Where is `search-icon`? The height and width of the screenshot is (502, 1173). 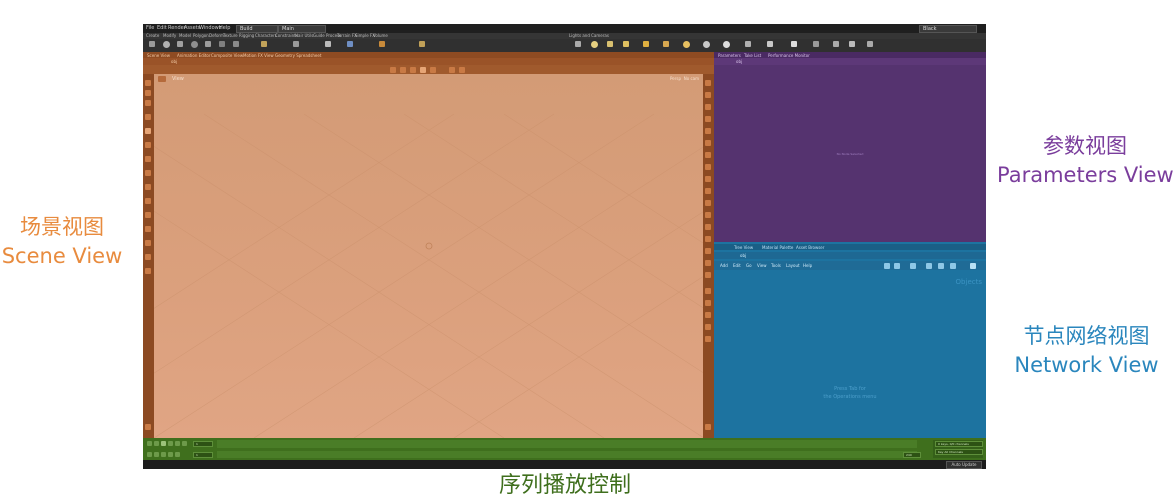
search-icon is located at coordinates (973, 266).